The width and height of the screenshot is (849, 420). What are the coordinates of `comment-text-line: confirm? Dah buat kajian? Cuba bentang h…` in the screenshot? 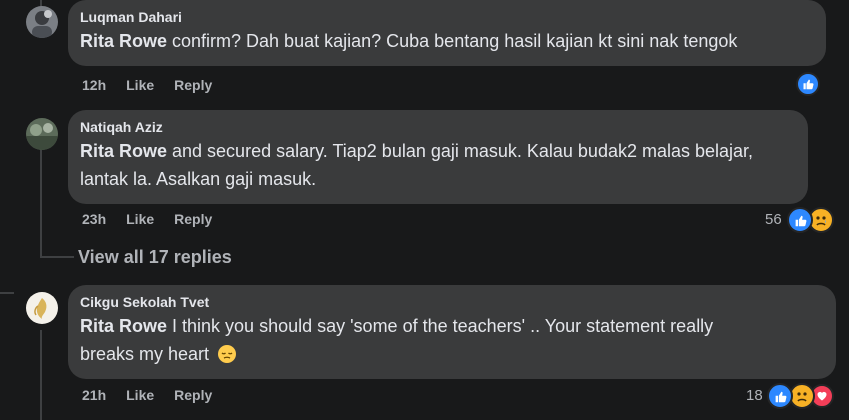 It's located at (452, 41).